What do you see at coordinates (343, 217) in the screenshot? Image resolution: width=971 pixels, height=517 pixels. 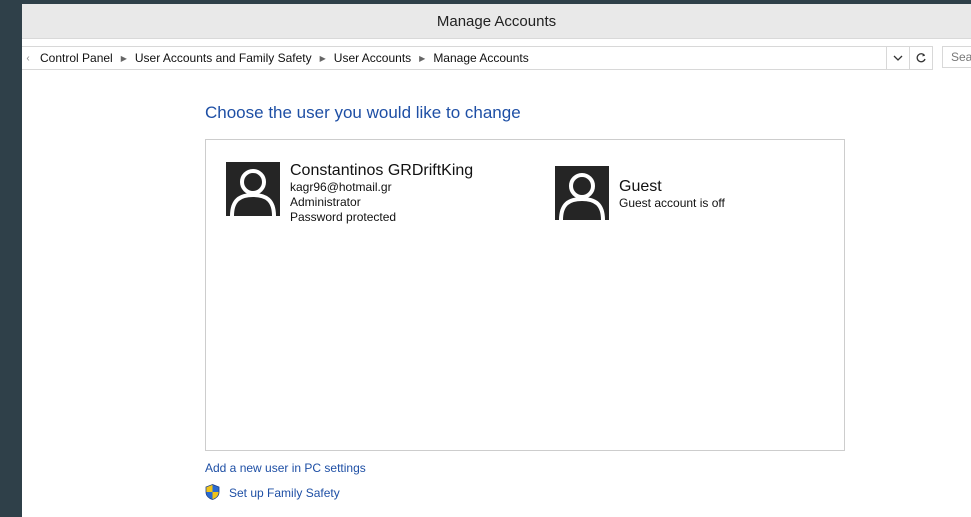 I see `account-password-status: Password protected` at bounding box center [343, 217].